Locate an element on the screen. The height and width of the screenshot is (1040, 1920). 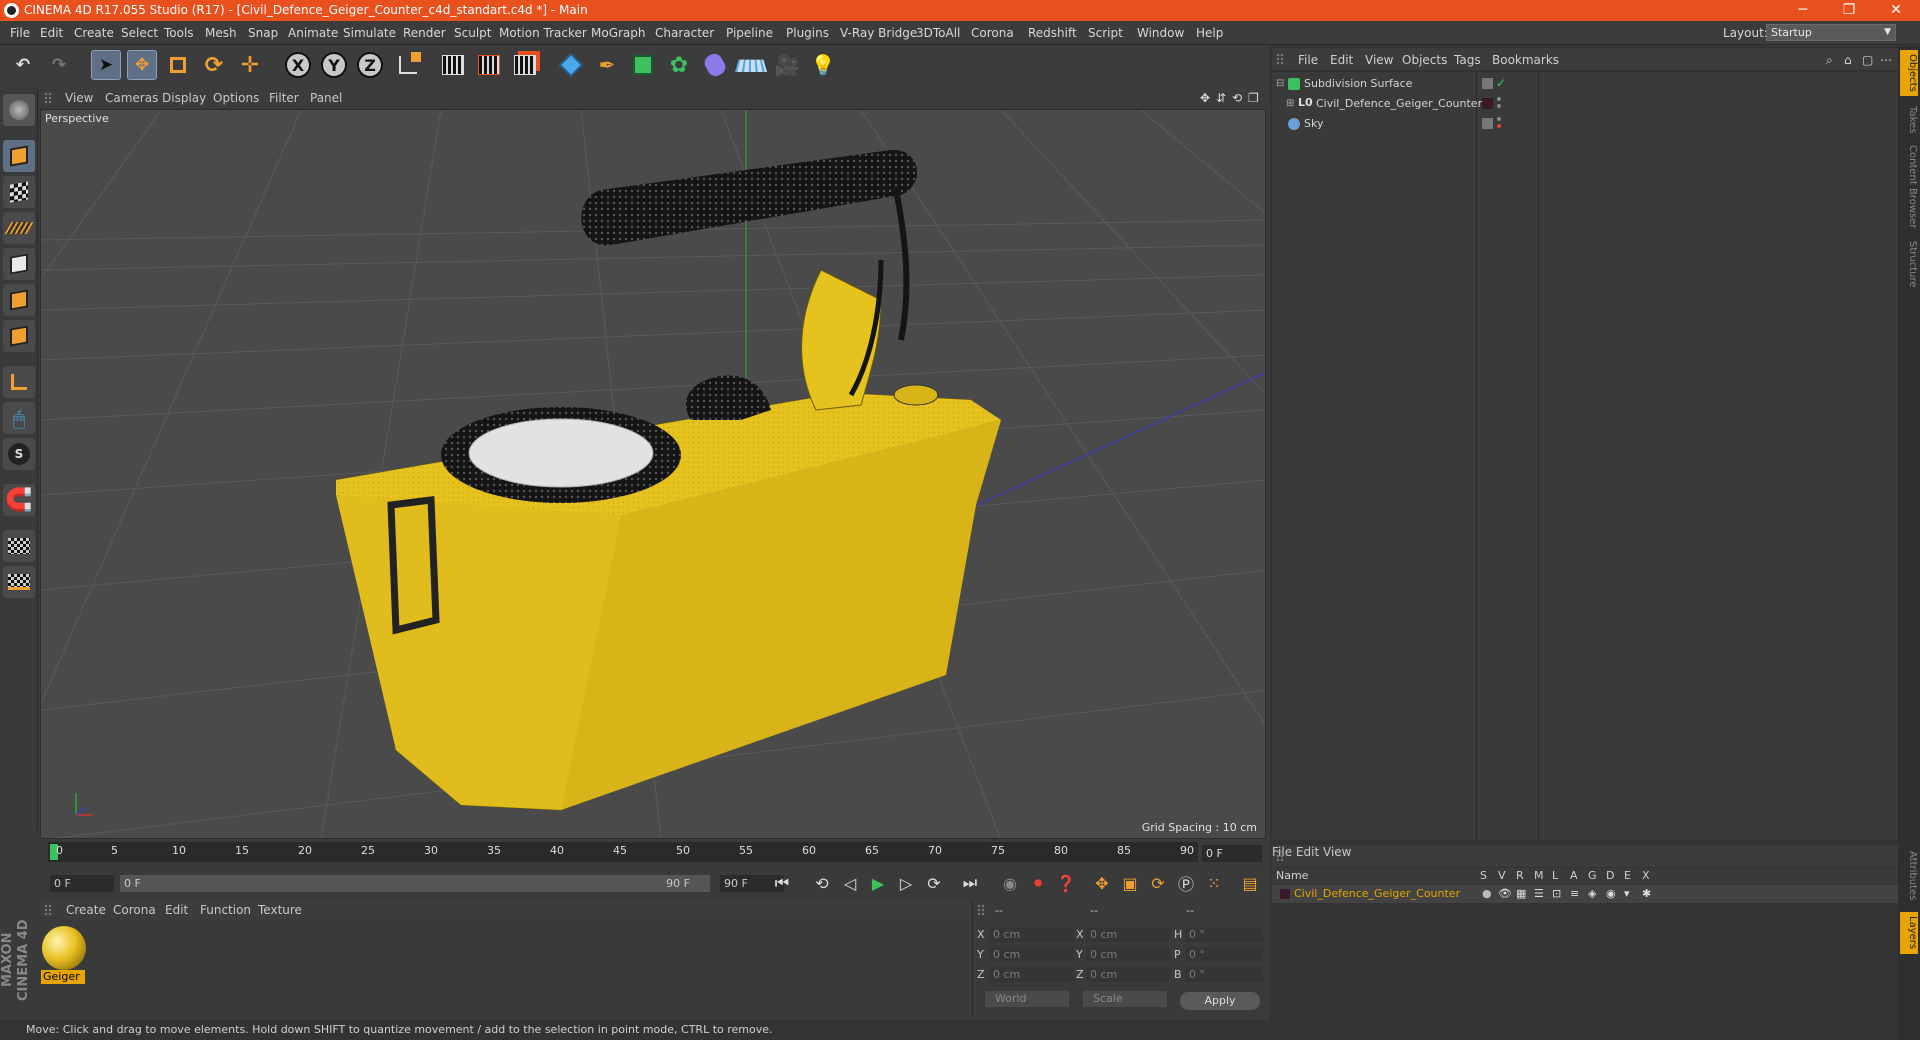
animation-toggle-icon: ≡ is located at coordinates (1574, 893).